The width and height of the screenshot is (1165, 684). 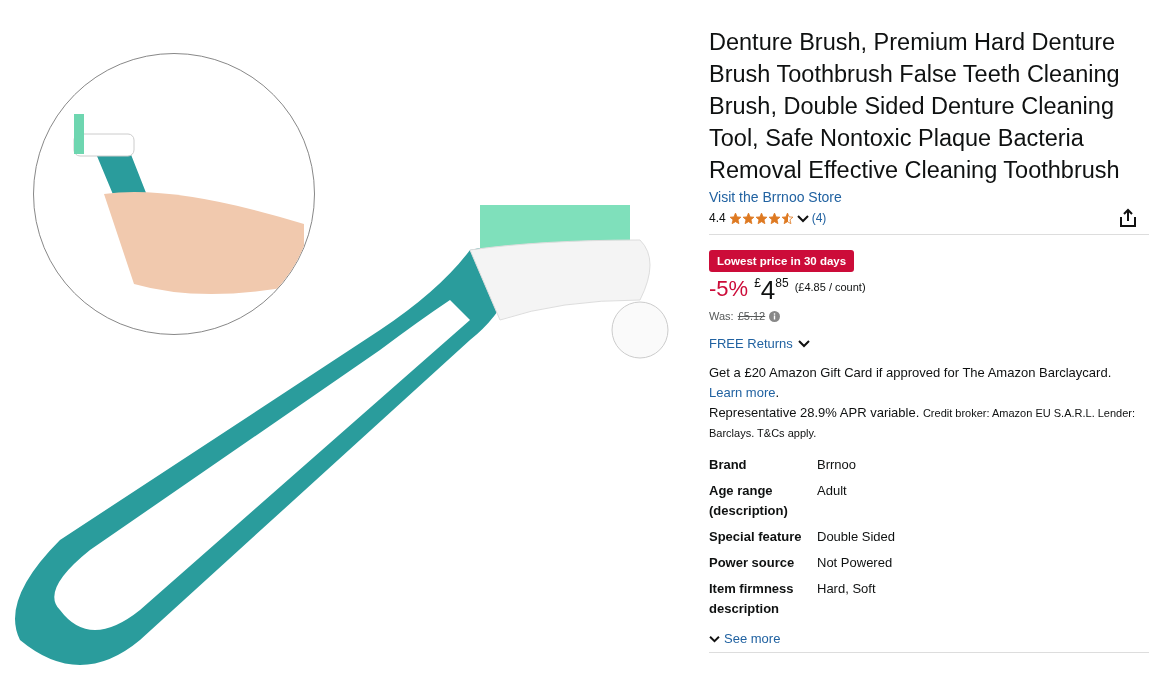 I want to click on punctuation-text: ., so click(x=777, y=392).